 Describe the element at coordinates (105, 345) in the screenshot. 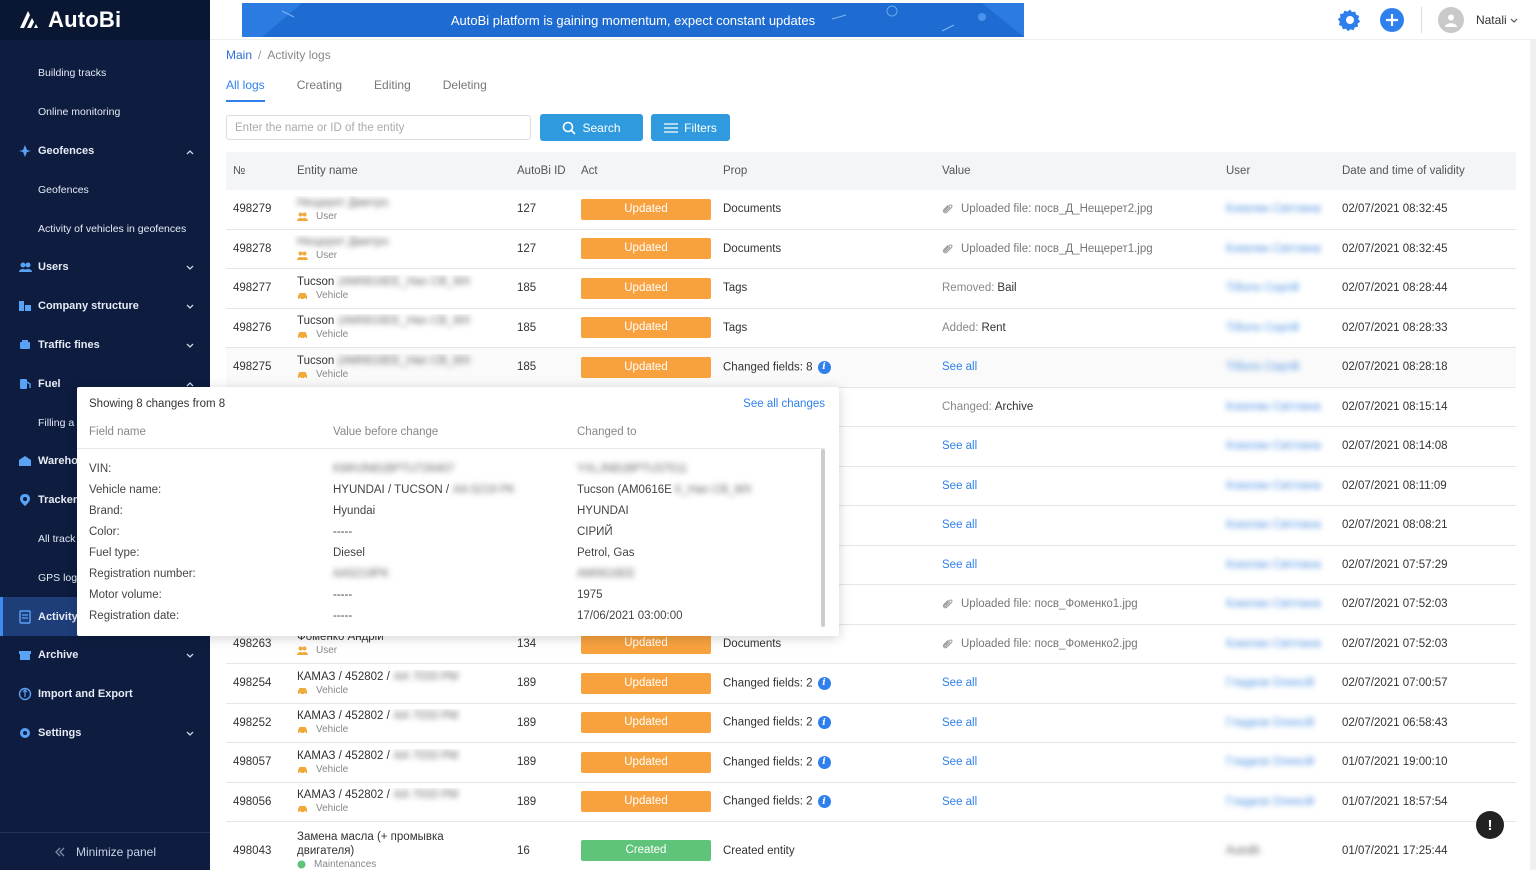

I see `sidebar-item-traffic-fines: Traffic fines` at that location.